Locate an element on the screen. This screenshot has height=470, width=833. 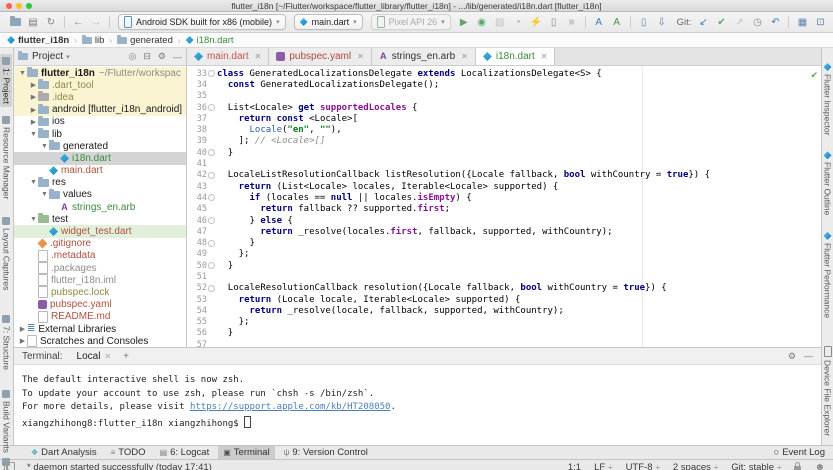
tree-item: ▼ flutter_i18n ~/Flutter/workspac is located at coordinates (99, 73).